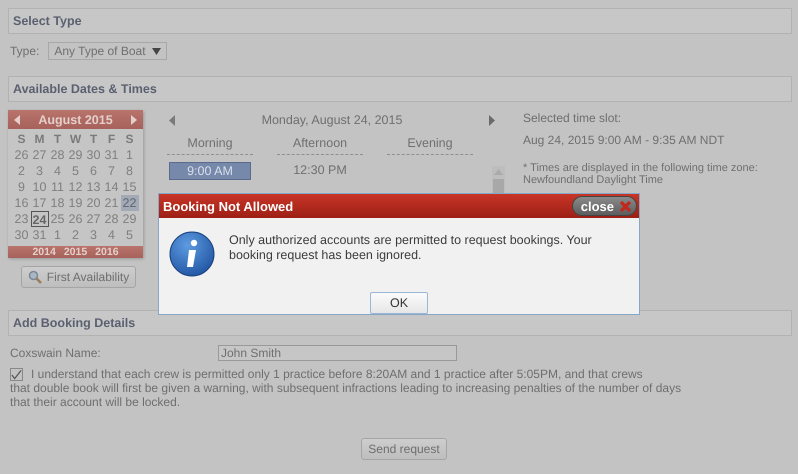 This screenshot has height=474, width=798. What do you see at coordinates (404, 449) in the screenshot?
I see `send-request-button: Send request` at bounding box center [404, 449].